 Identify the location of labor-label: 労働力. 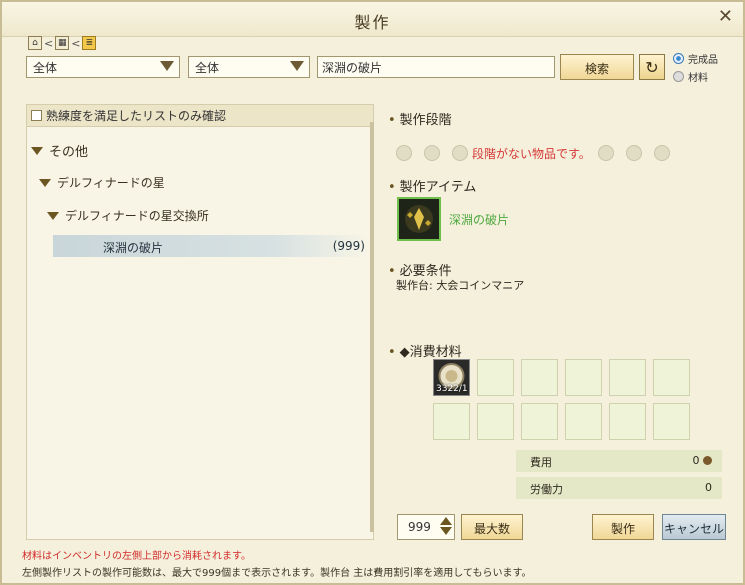
(546, 489).